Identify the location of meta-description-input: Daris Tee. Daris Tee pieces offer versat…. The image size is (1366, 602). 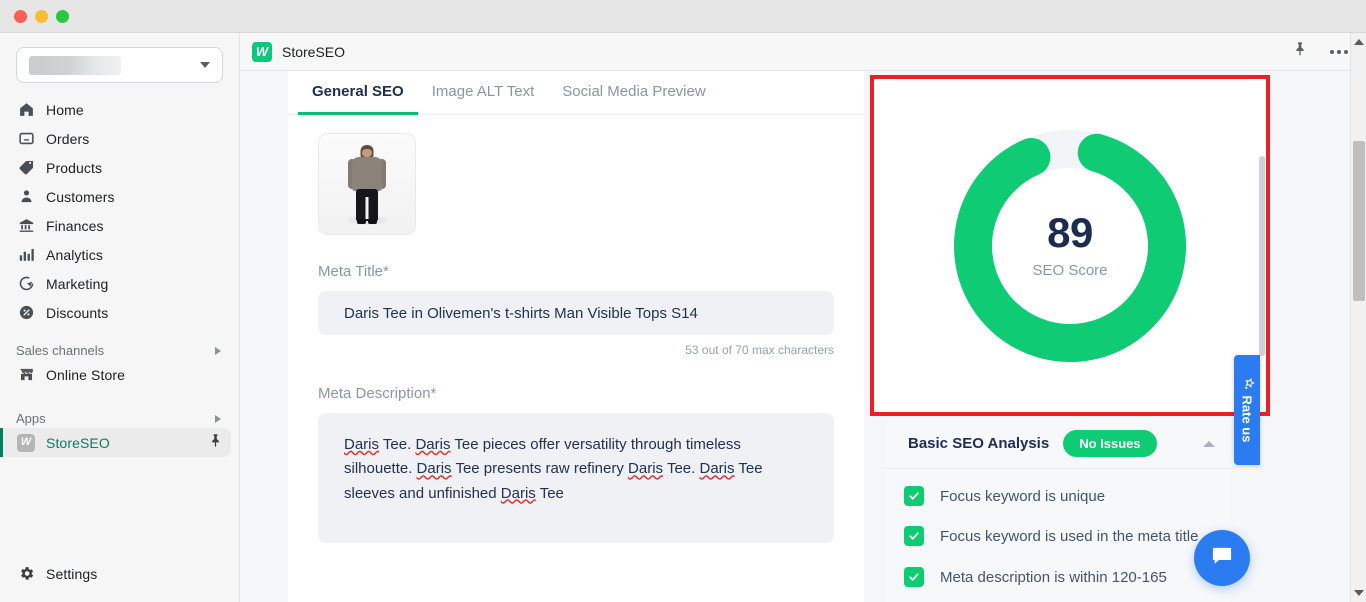
(576, 478).